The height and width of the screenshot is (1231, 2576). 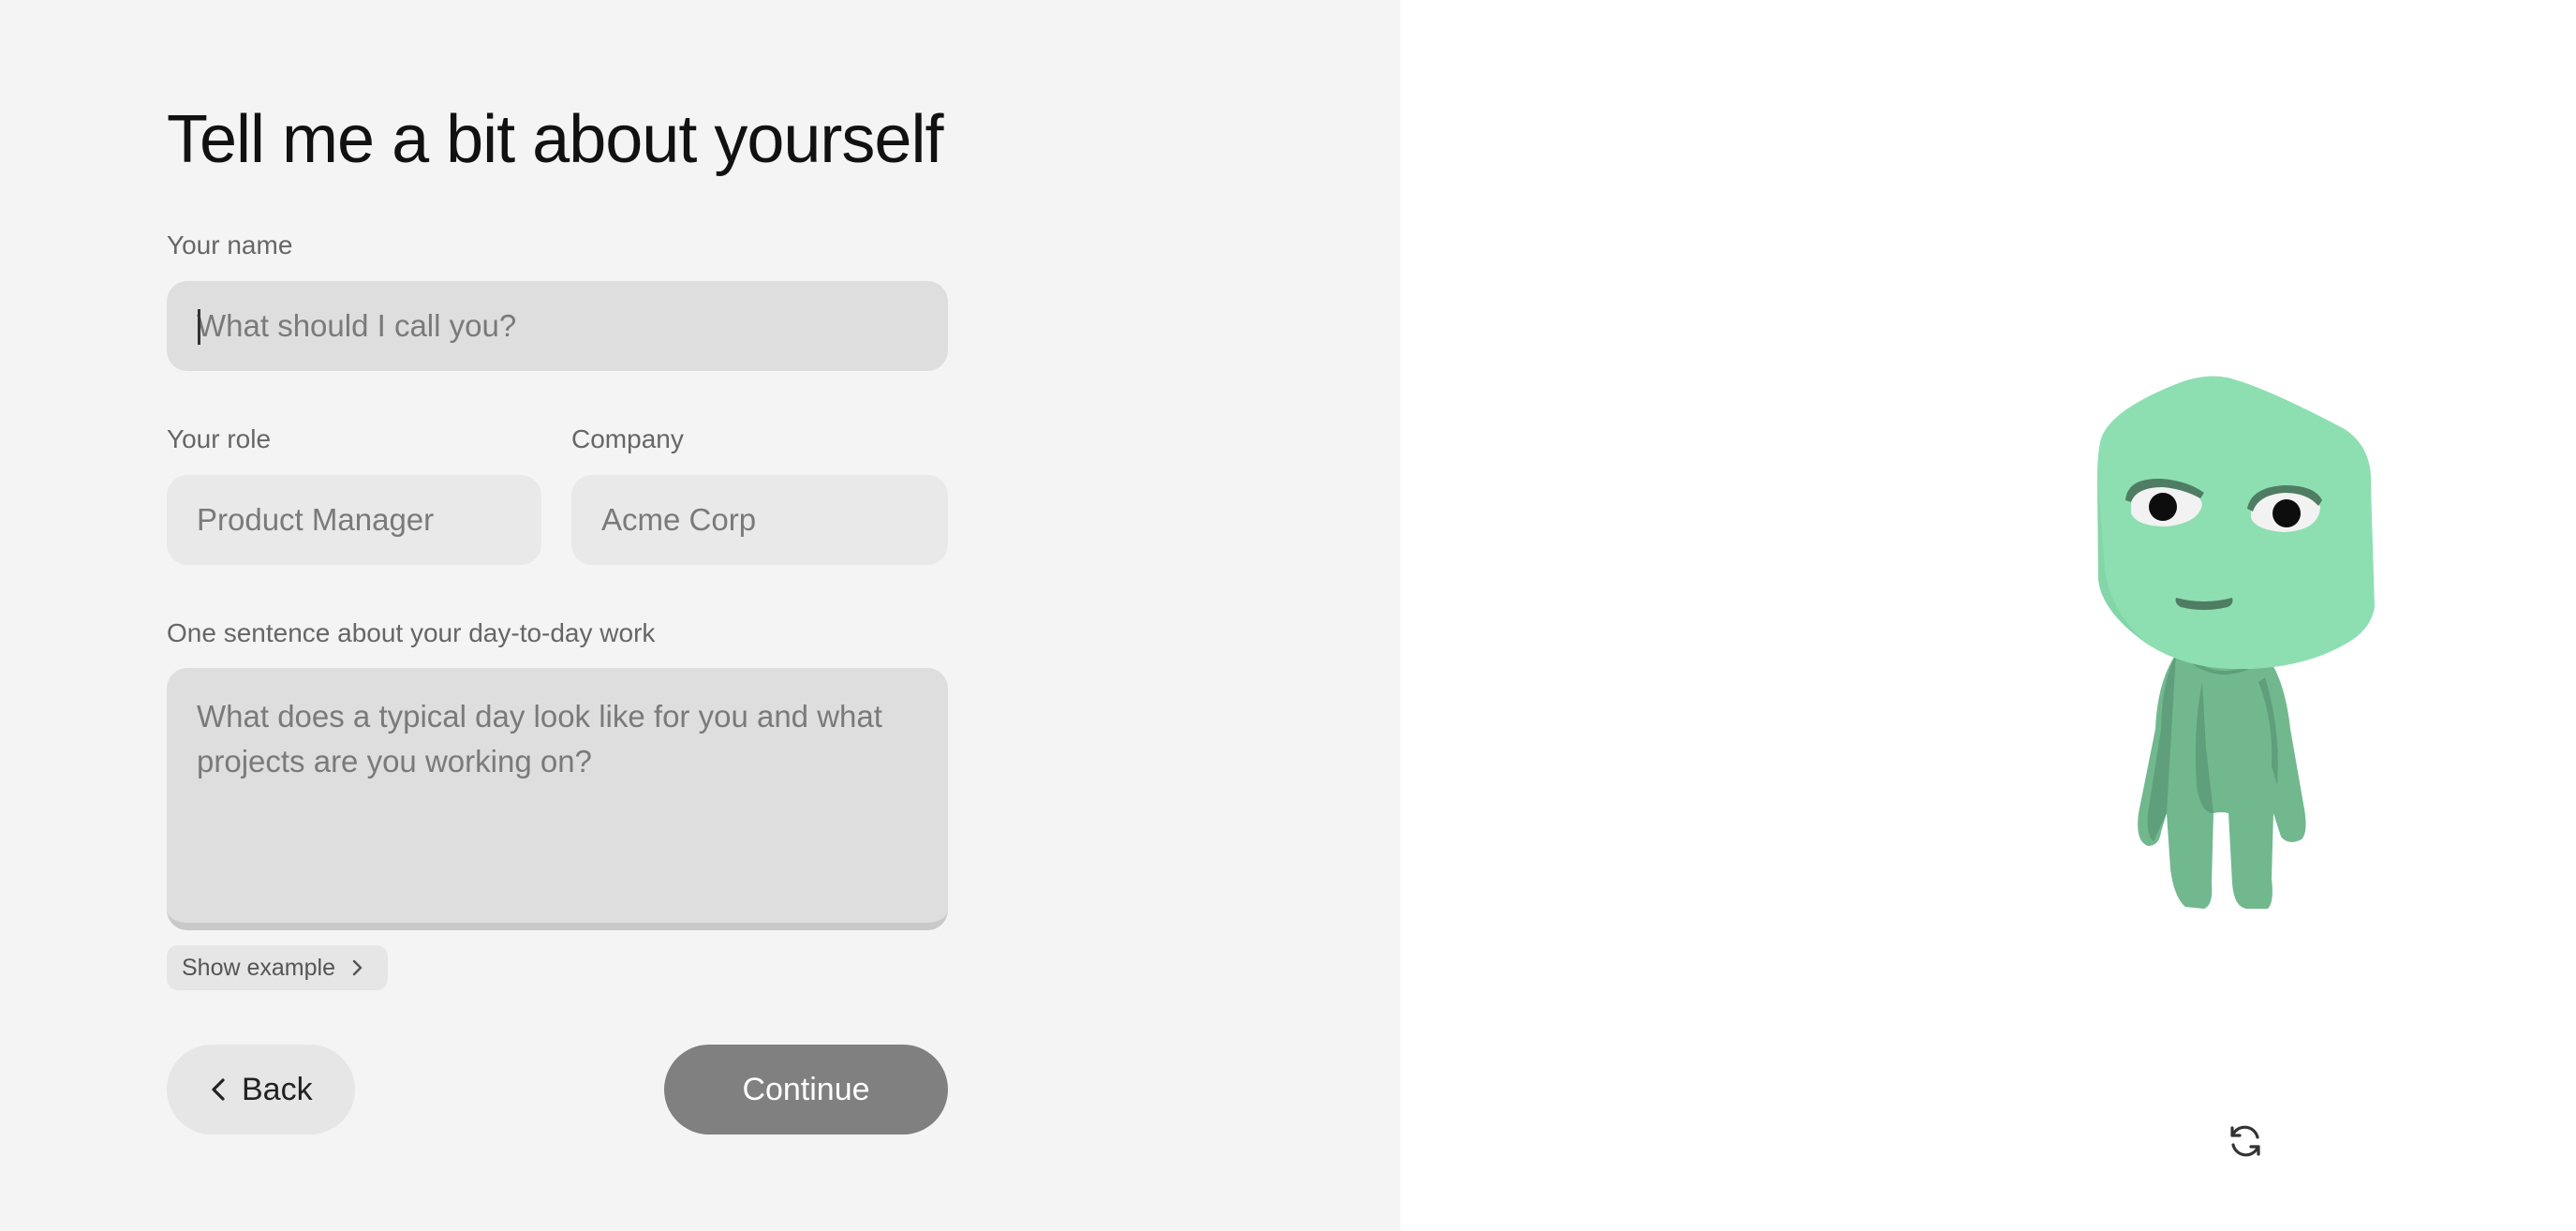 I want to click on role-label: Your role, so click(x=219, y=438).